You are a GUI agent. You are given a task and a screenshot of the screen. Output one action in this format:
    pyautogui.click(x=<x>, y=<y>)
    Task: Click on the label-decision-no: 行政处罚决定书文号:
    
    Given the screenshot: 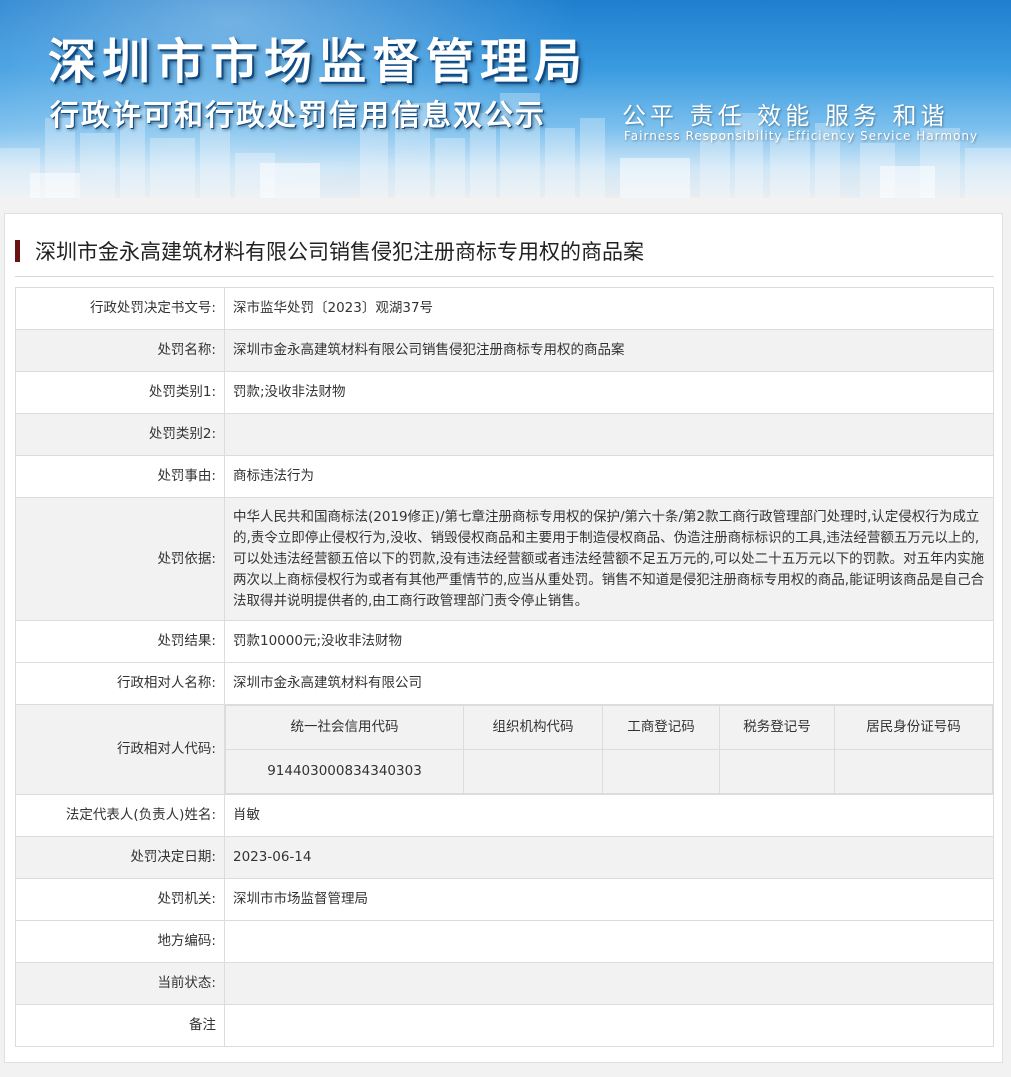 What is the action you would take?
    pyautogui.click(x=120, y=308)
    